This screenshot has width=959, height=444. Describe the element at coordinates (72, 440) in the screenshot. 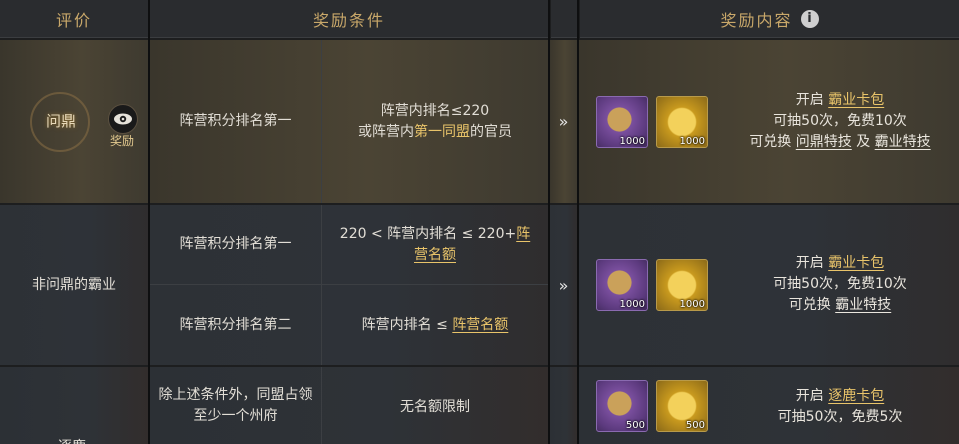

I see `rank-label: 逐鹿` at that location.